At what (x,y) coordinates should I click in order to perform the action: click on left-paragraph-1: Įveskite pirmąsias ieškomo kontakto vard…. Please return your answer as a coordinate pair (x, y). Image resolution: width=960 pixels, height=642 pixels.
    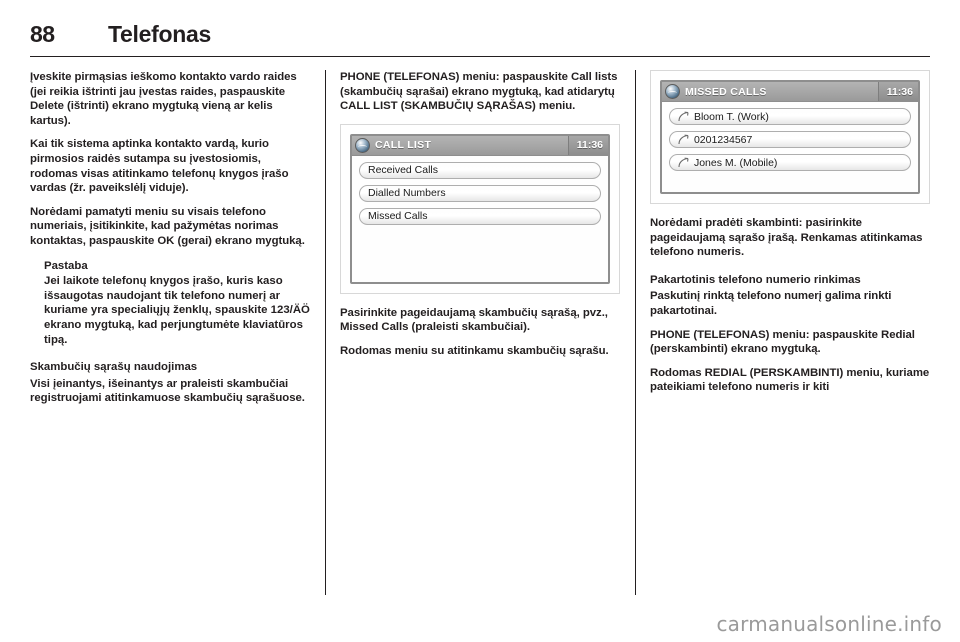
    Looking at the image, I should click on (163, 99).